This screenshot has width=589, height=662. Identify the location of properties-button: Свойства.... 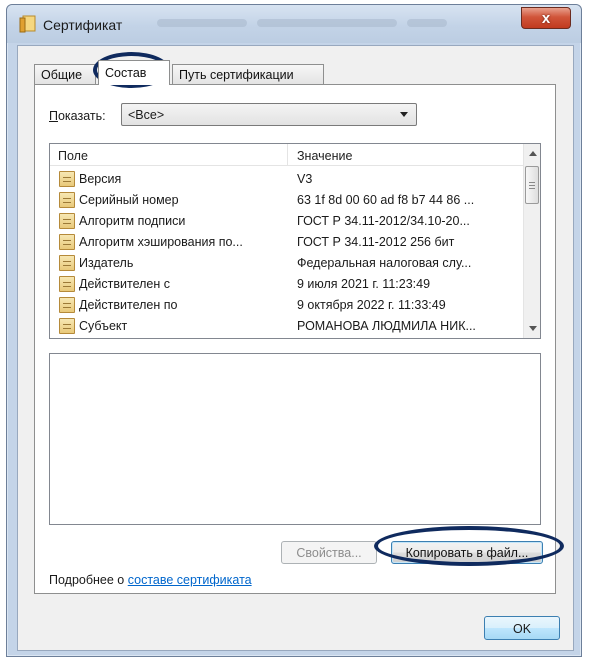
(329, 552).